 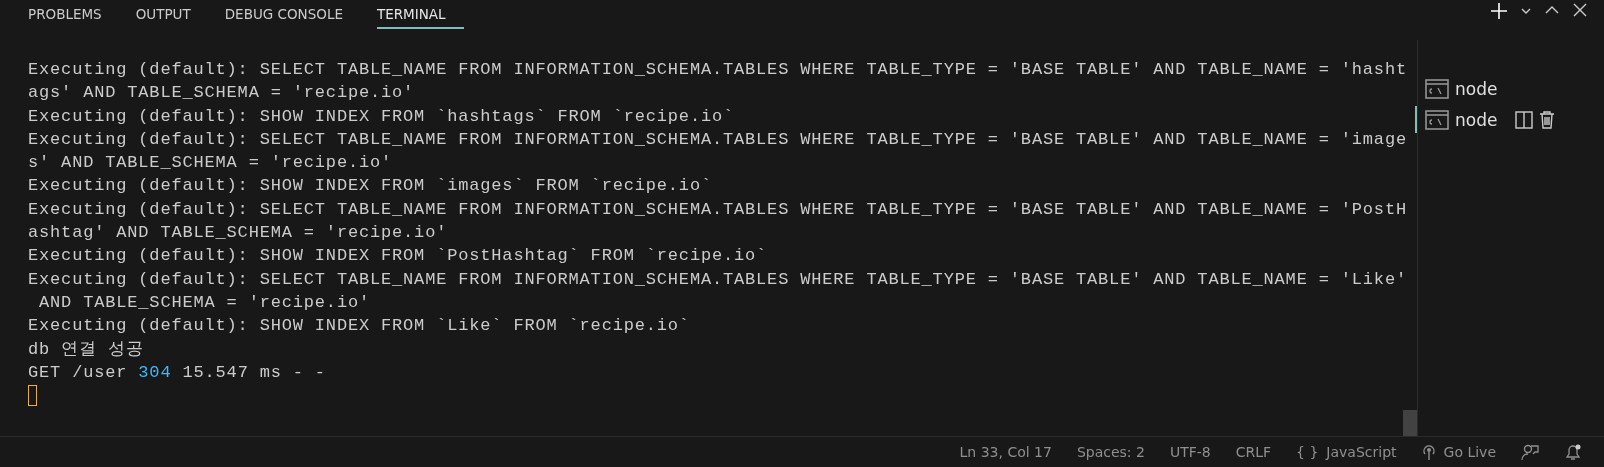 I want to click on panel-tab: OUTPUT, so click(x=172, y=14).